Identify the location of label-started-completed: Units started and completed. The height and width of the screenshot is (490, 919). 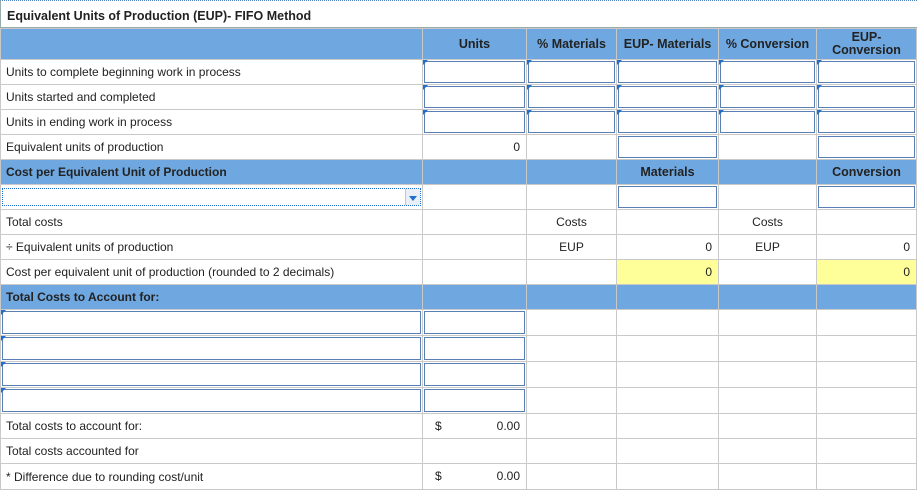
(211, 97).